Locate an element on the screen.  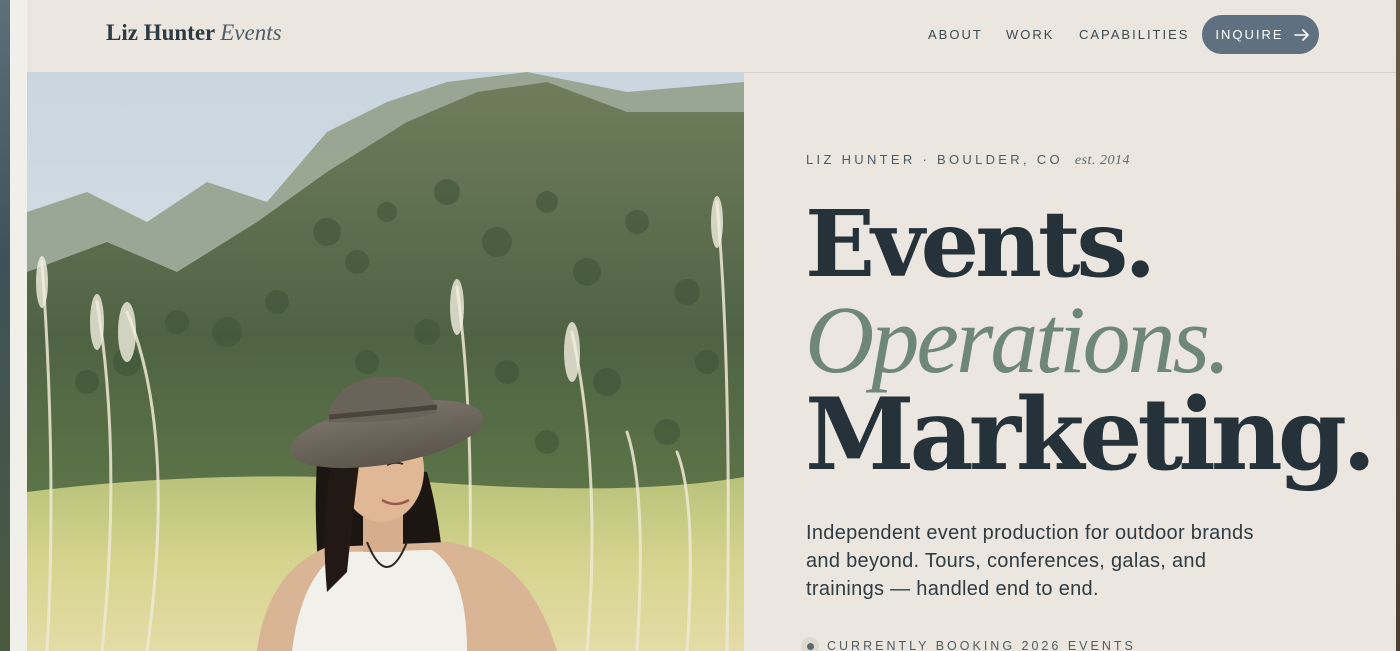
nav-link-work: WORK is located at coordinates (1030, 34).